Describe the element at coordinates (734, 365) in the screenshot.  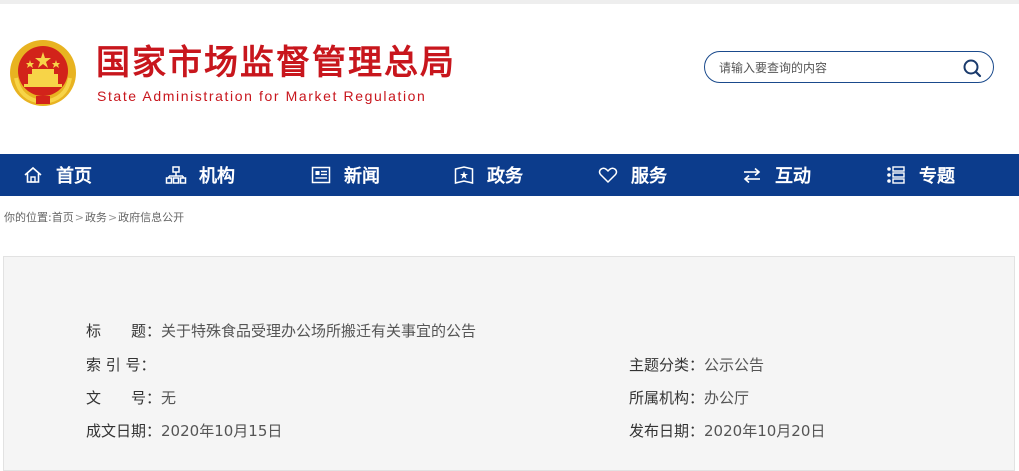
I see `topic-category: 公示公告` at that location.